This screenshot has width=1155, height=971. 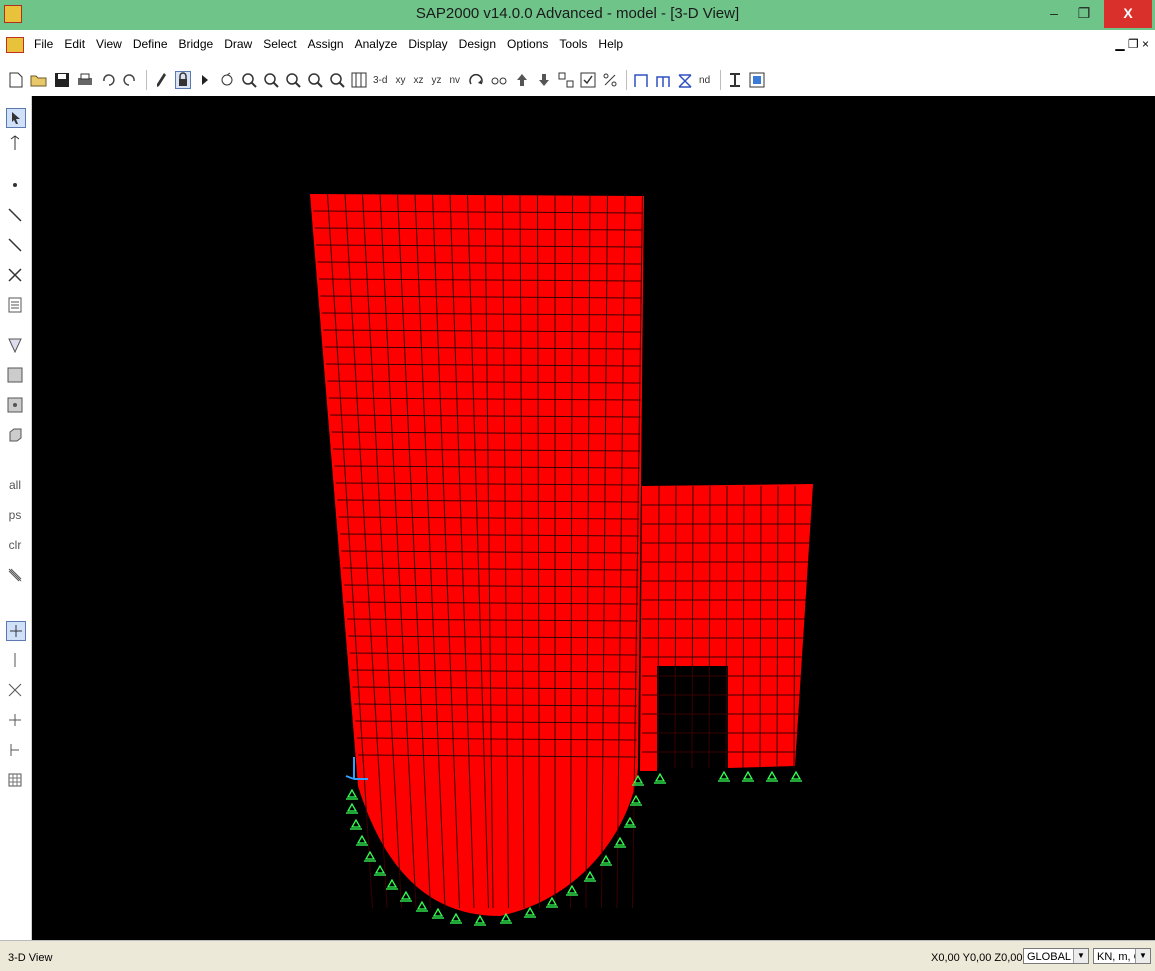 I want to click on shell-section-button, so click(x=757, y=80).